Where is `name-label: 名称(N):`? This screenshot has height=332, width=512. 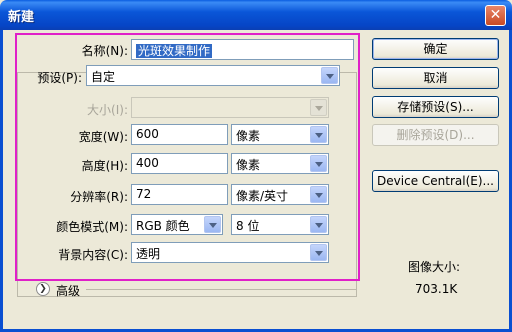
name-label: 名称(N): is located at coordinates (104, 51).